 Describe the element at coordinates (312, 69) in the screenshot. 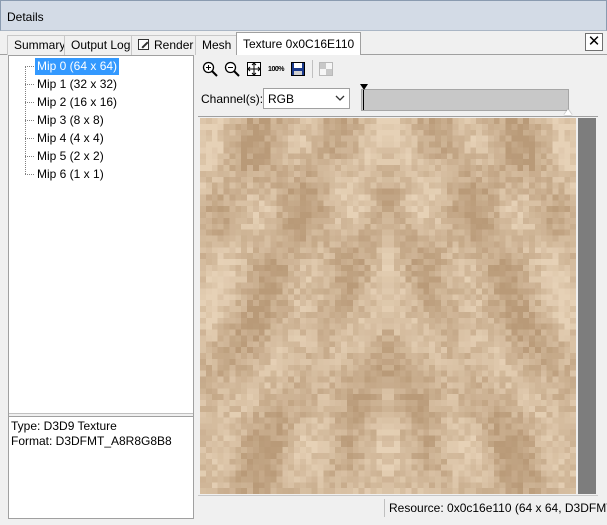

I see `toolbar-separator` at that location.